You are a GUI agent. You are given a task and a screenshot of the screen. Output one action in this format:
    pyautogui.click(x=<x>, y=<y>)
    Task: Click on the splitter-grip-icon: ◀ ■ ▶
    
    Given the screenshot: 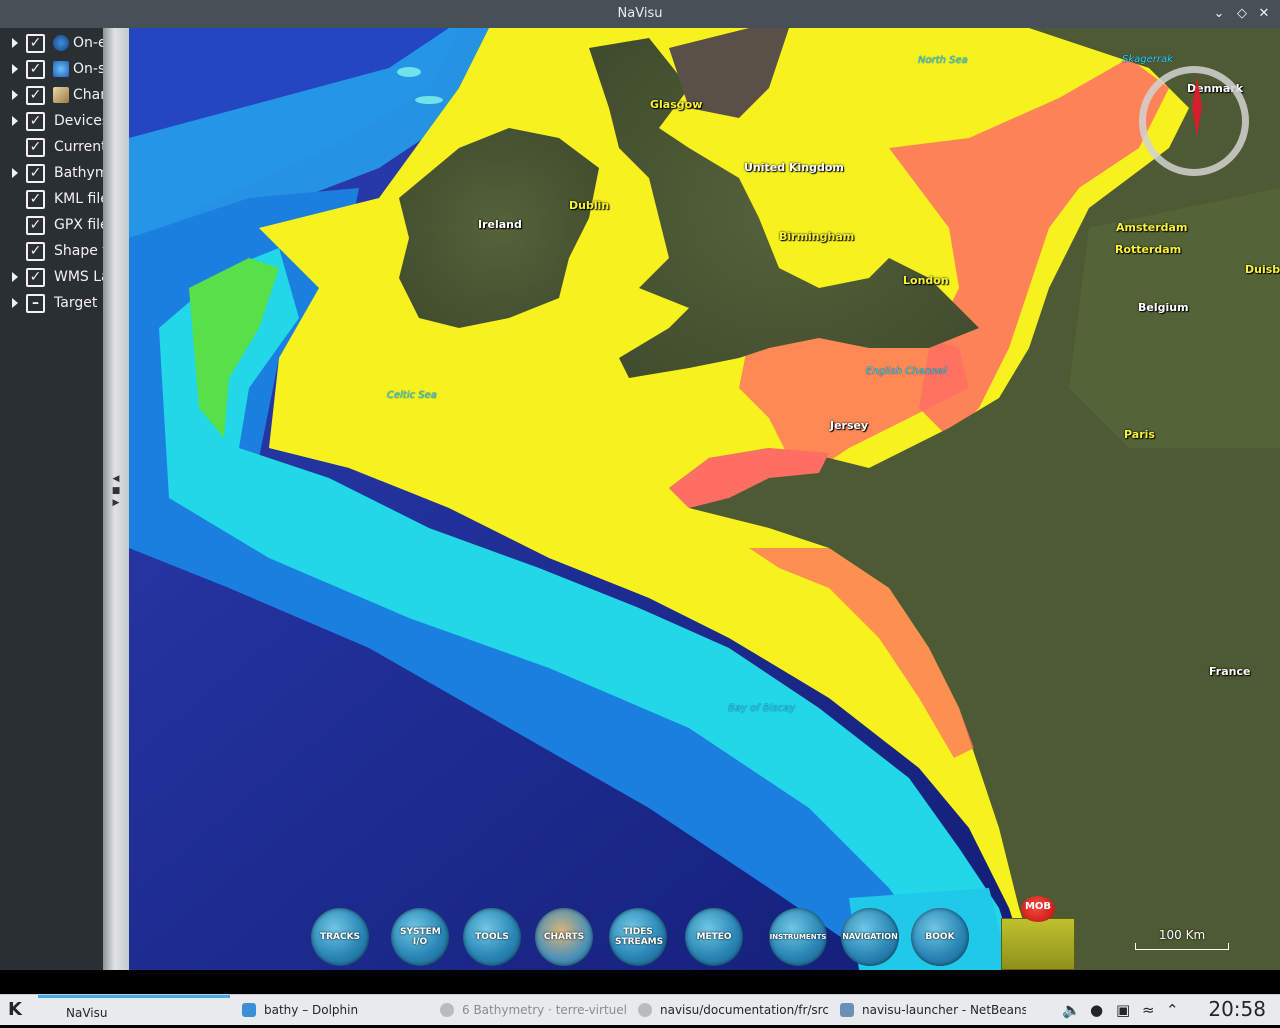 What is the action you would take?
    pyautogui.click(x=116, y=498)
    